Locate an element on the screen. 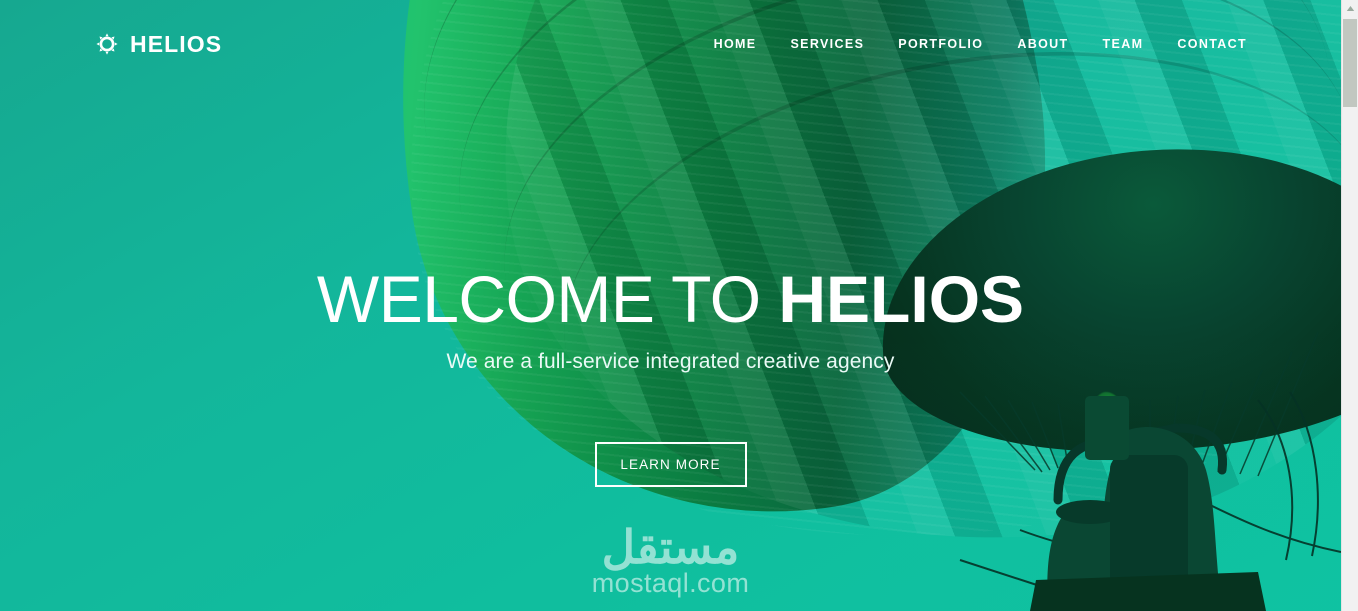 This screenshot has width=1358, height=611. site-logo: HELIOS is located at coordinates (158, 44).